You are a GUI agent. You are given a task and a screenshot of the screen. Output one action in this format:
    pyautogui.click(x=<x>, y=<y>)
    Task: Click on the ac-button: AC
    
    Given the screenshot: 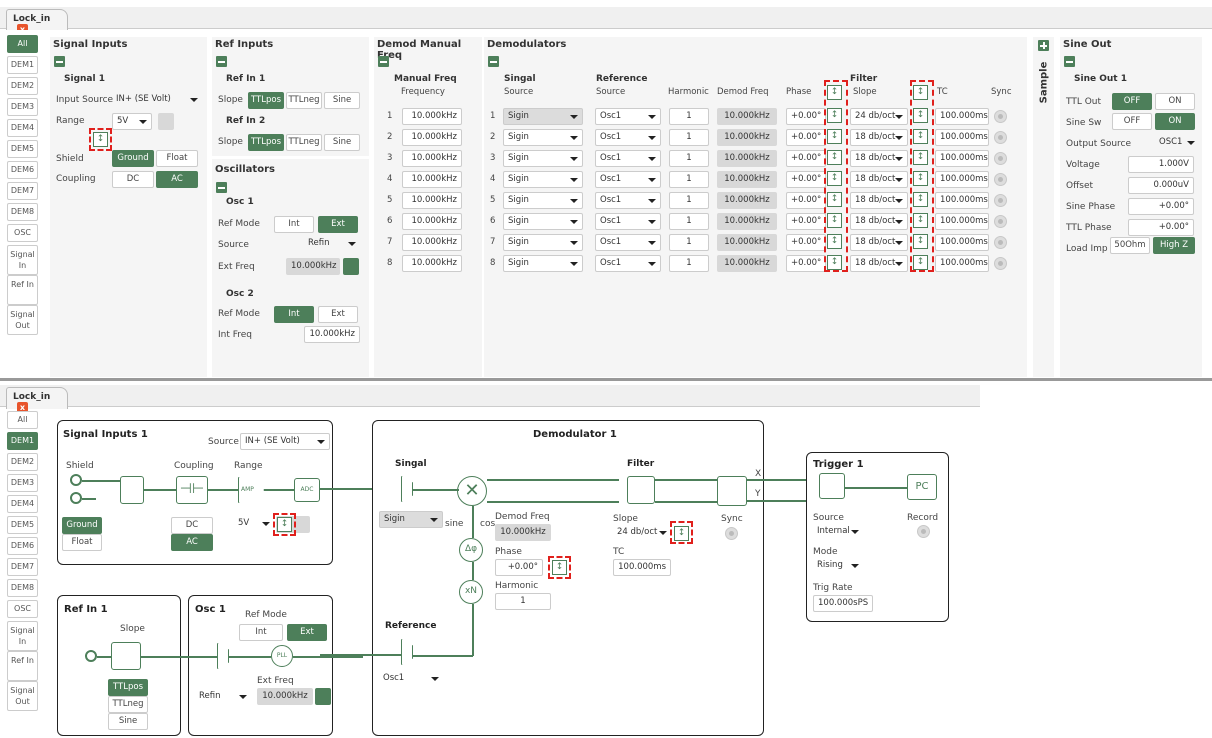 What is the action you would take?
    pyautogui.click(x=192, y=542)
    